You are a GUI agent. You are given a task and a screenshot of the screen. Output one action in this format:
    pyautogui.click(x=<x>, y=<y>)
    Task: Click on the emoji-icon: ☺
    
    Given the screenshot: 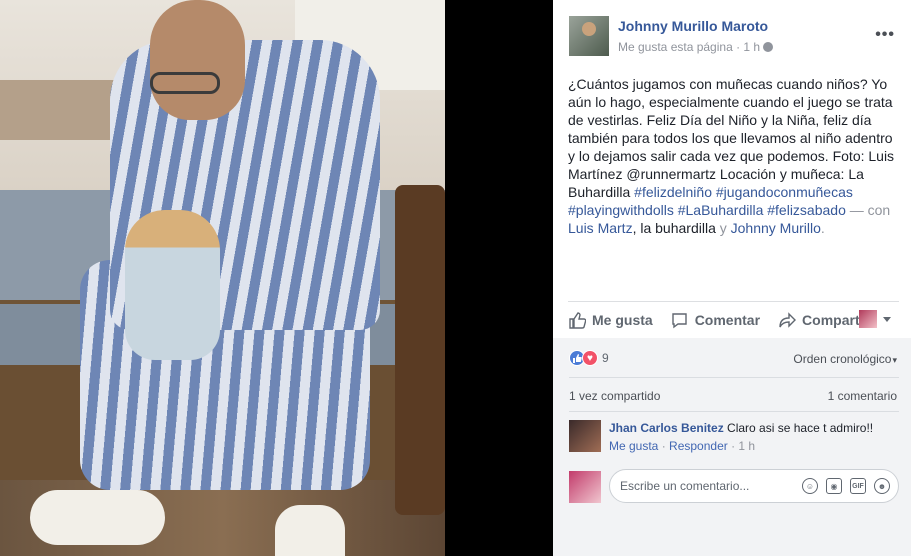 What is the action you would take?
    pyautogui.click(x=810, y=486)
    